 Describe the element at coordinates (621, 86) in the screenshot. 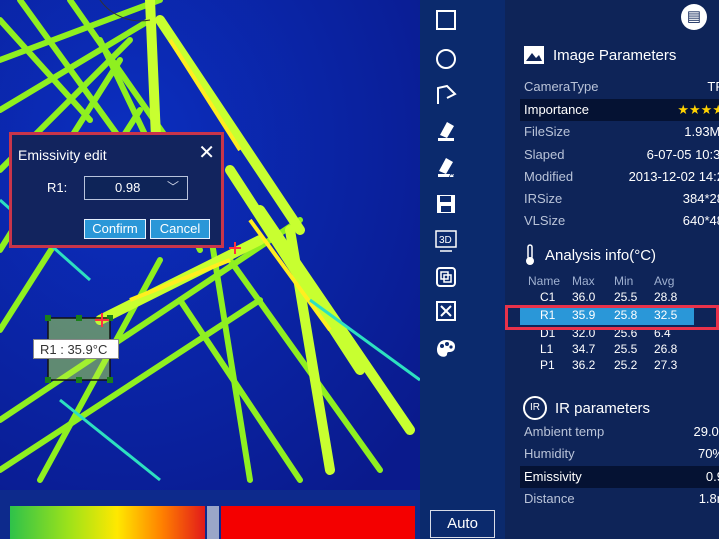

I see `param-row: CameraTypeTP` at that location.